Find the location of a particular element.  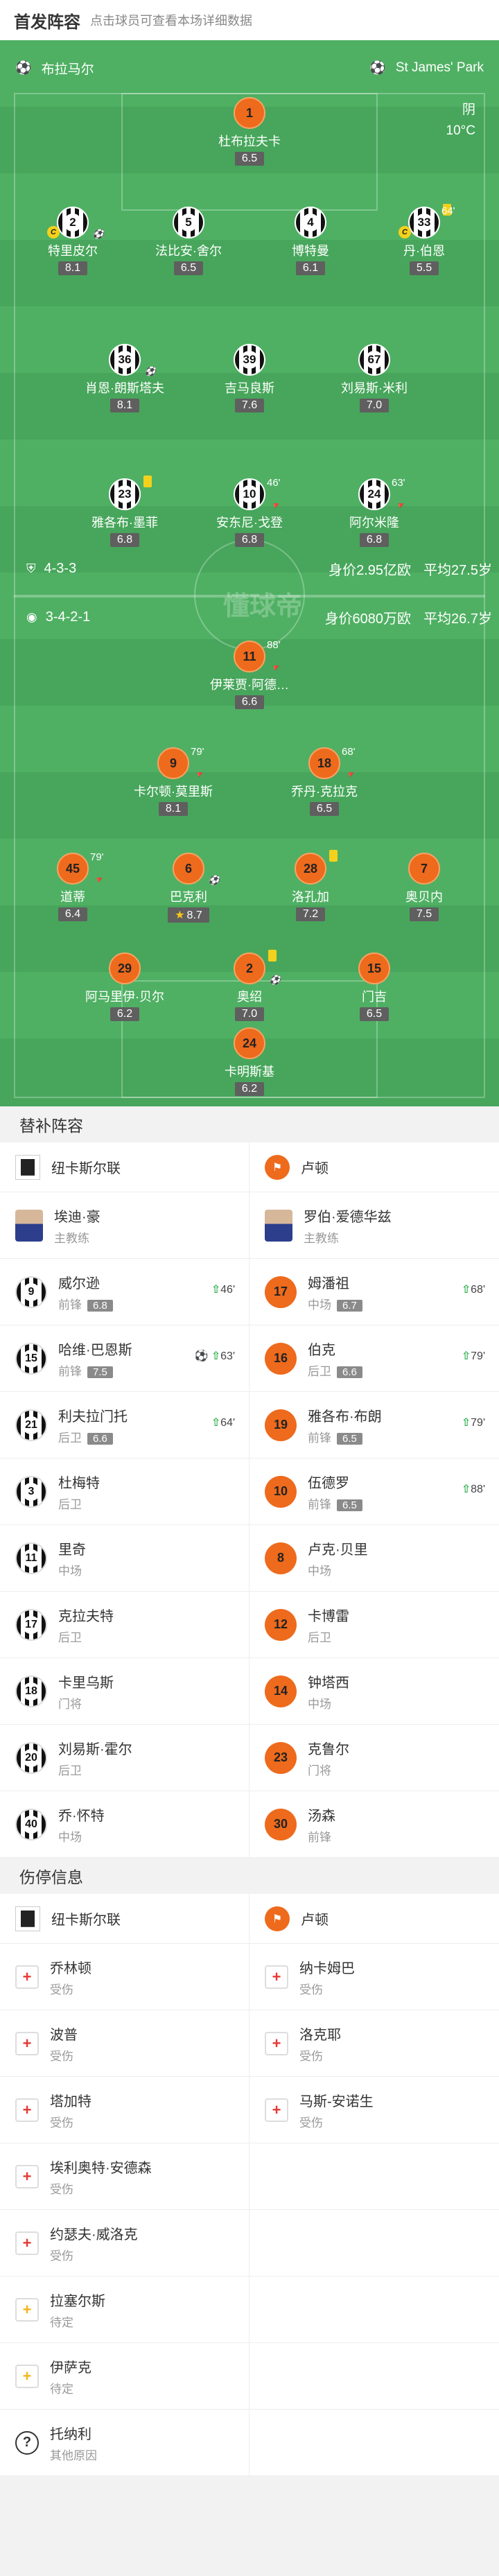

player-shirt: 19 is located at coordinates (281, 1425).